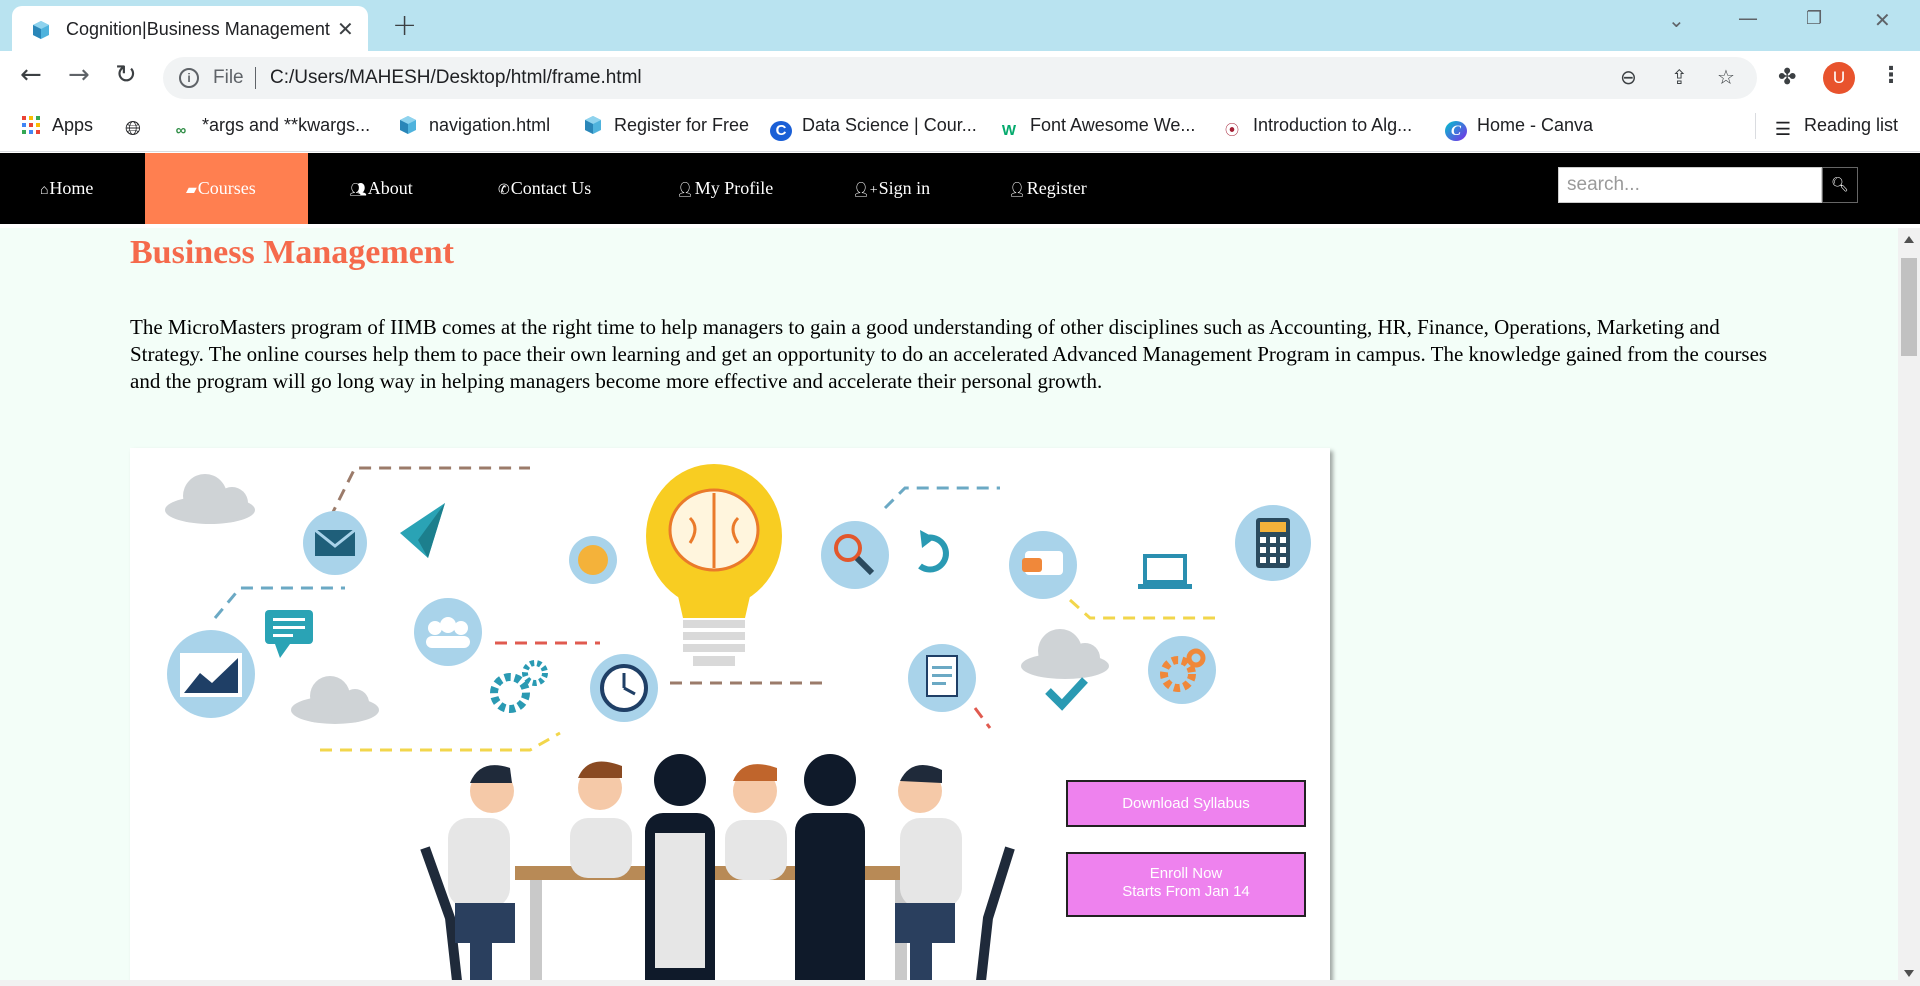  I want to click on bookmark-globe: 🌐︎, so click(138, 128).